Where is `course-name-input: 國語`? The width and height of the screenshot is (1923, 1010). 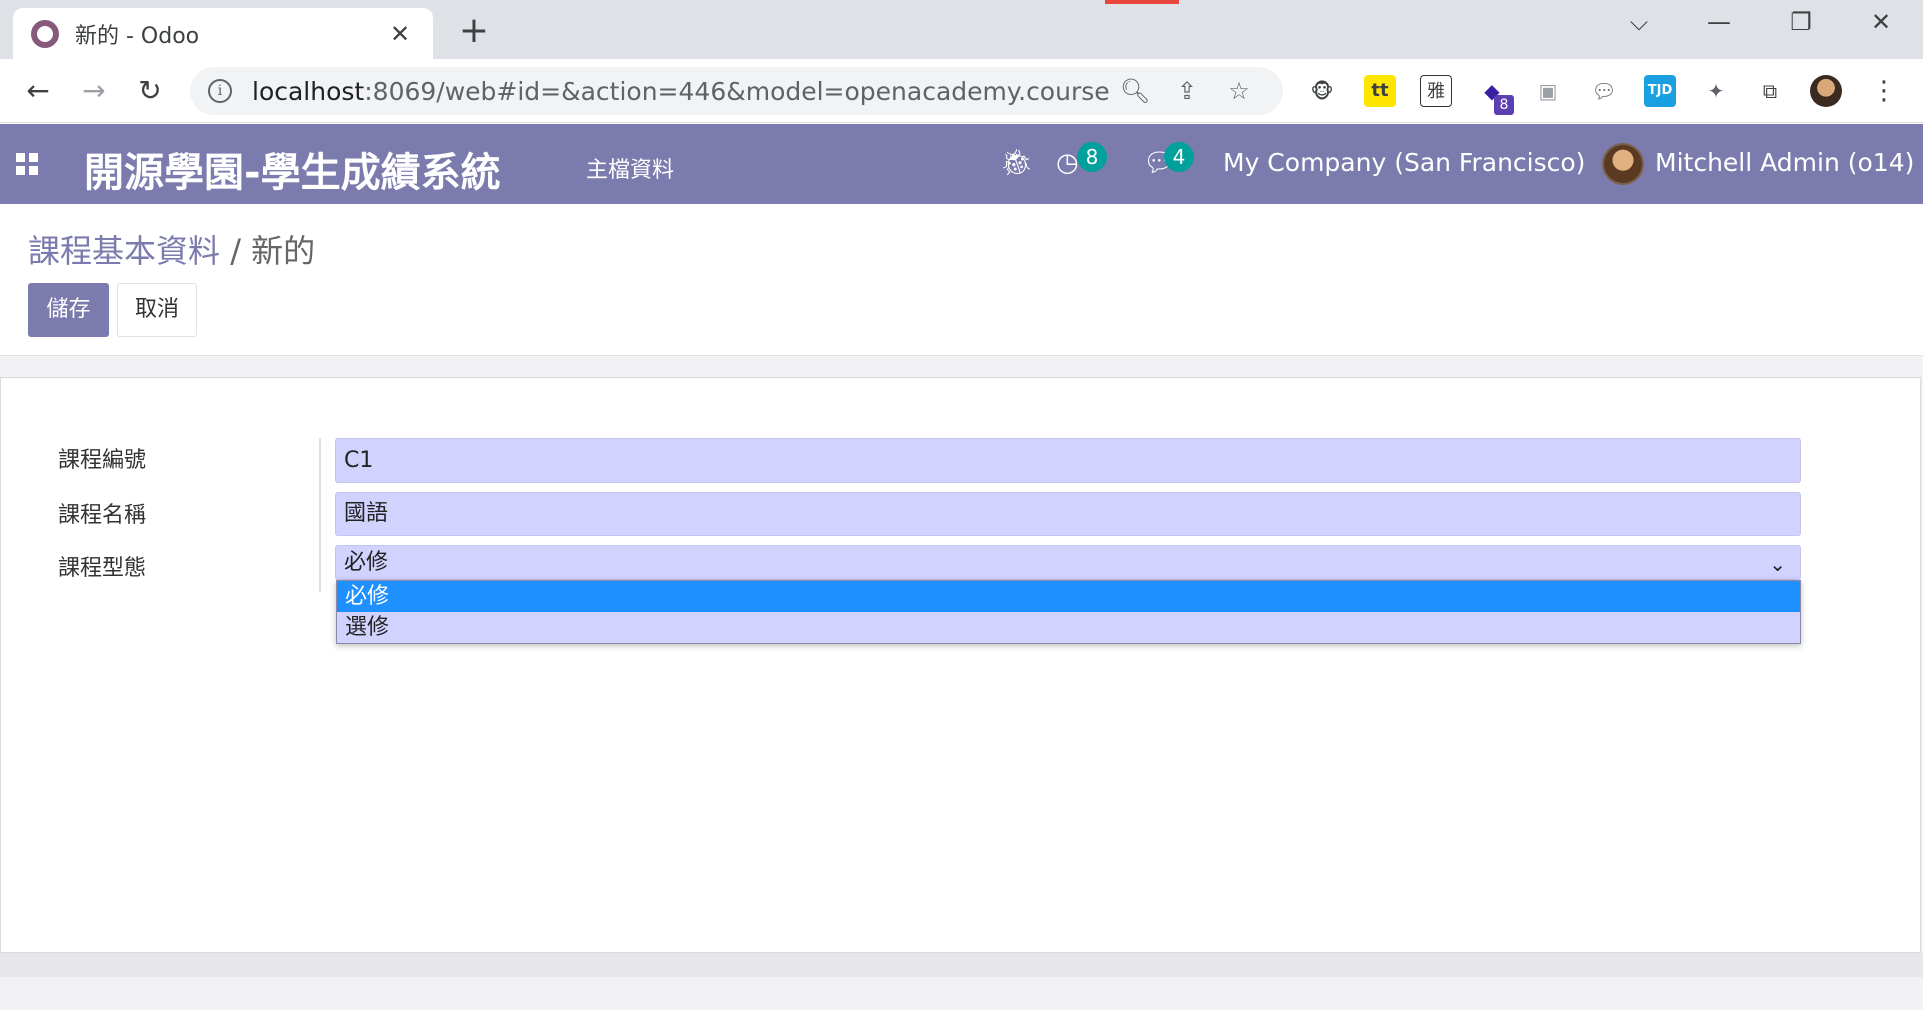
course-name-input: 國語 is located at coordinates (1068, 514).